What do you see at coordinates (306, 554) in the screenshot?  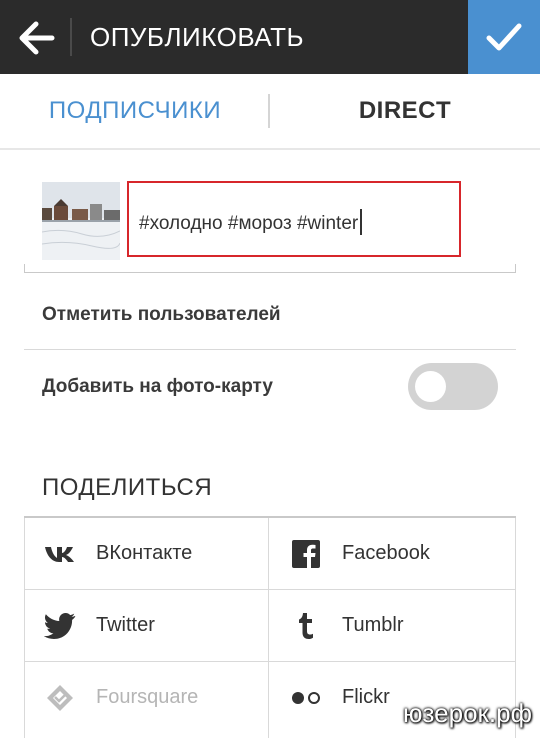 I see `facebook-icon` at bounding box center [306, 554].